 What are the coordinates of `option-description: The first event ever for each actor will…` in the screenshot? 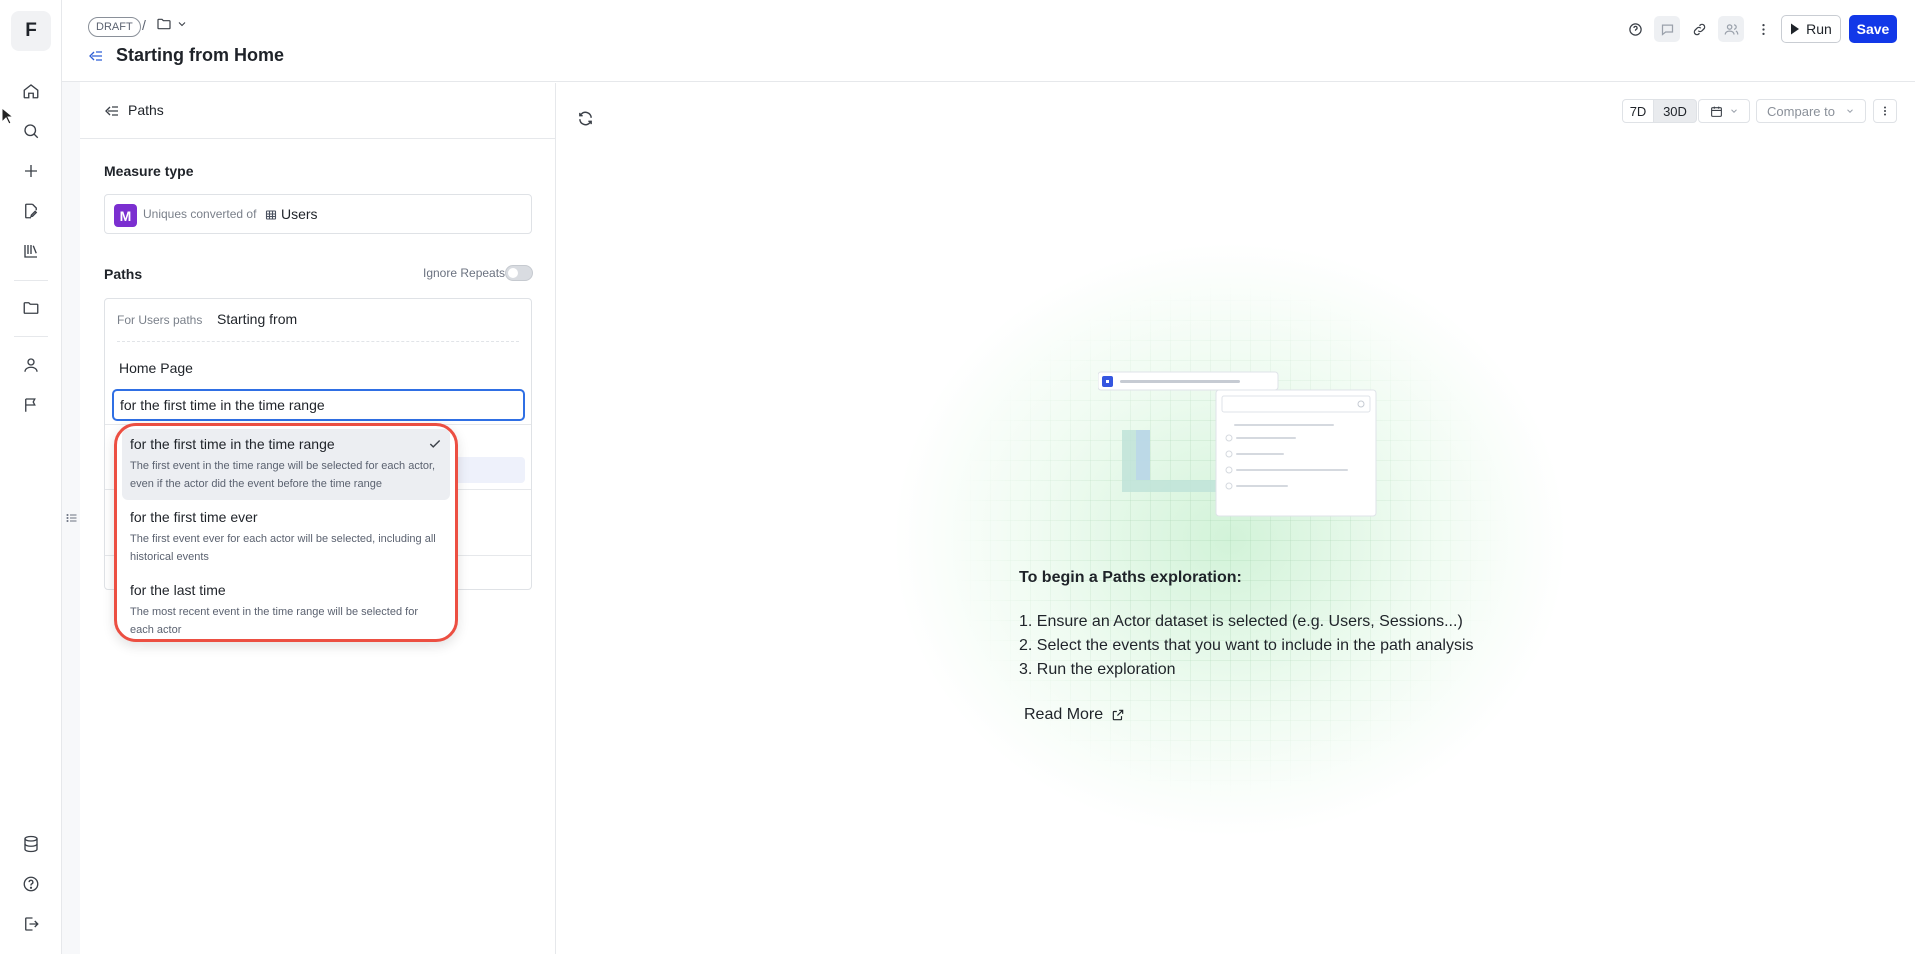 It's located at (283, 548).